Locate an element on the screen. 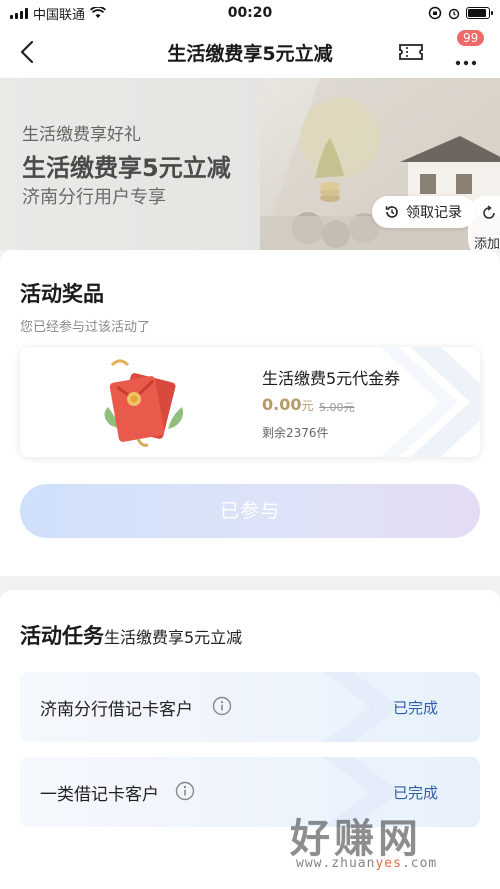 The width and height of the screenshot is (500, 889). watermark-url-c: .com is located at coordinates (419, 863).